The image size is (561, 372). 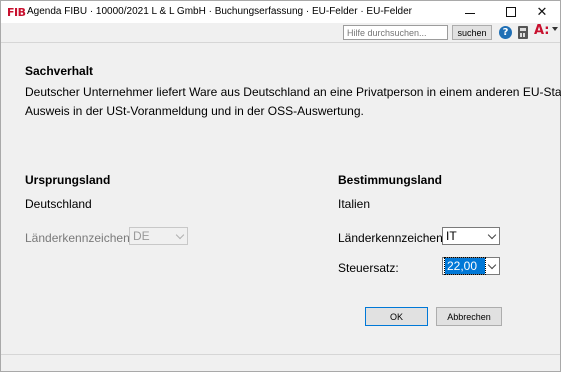 I want to click on sachverhalt-heading: Sachverhalt, so click(x=59, y=71).